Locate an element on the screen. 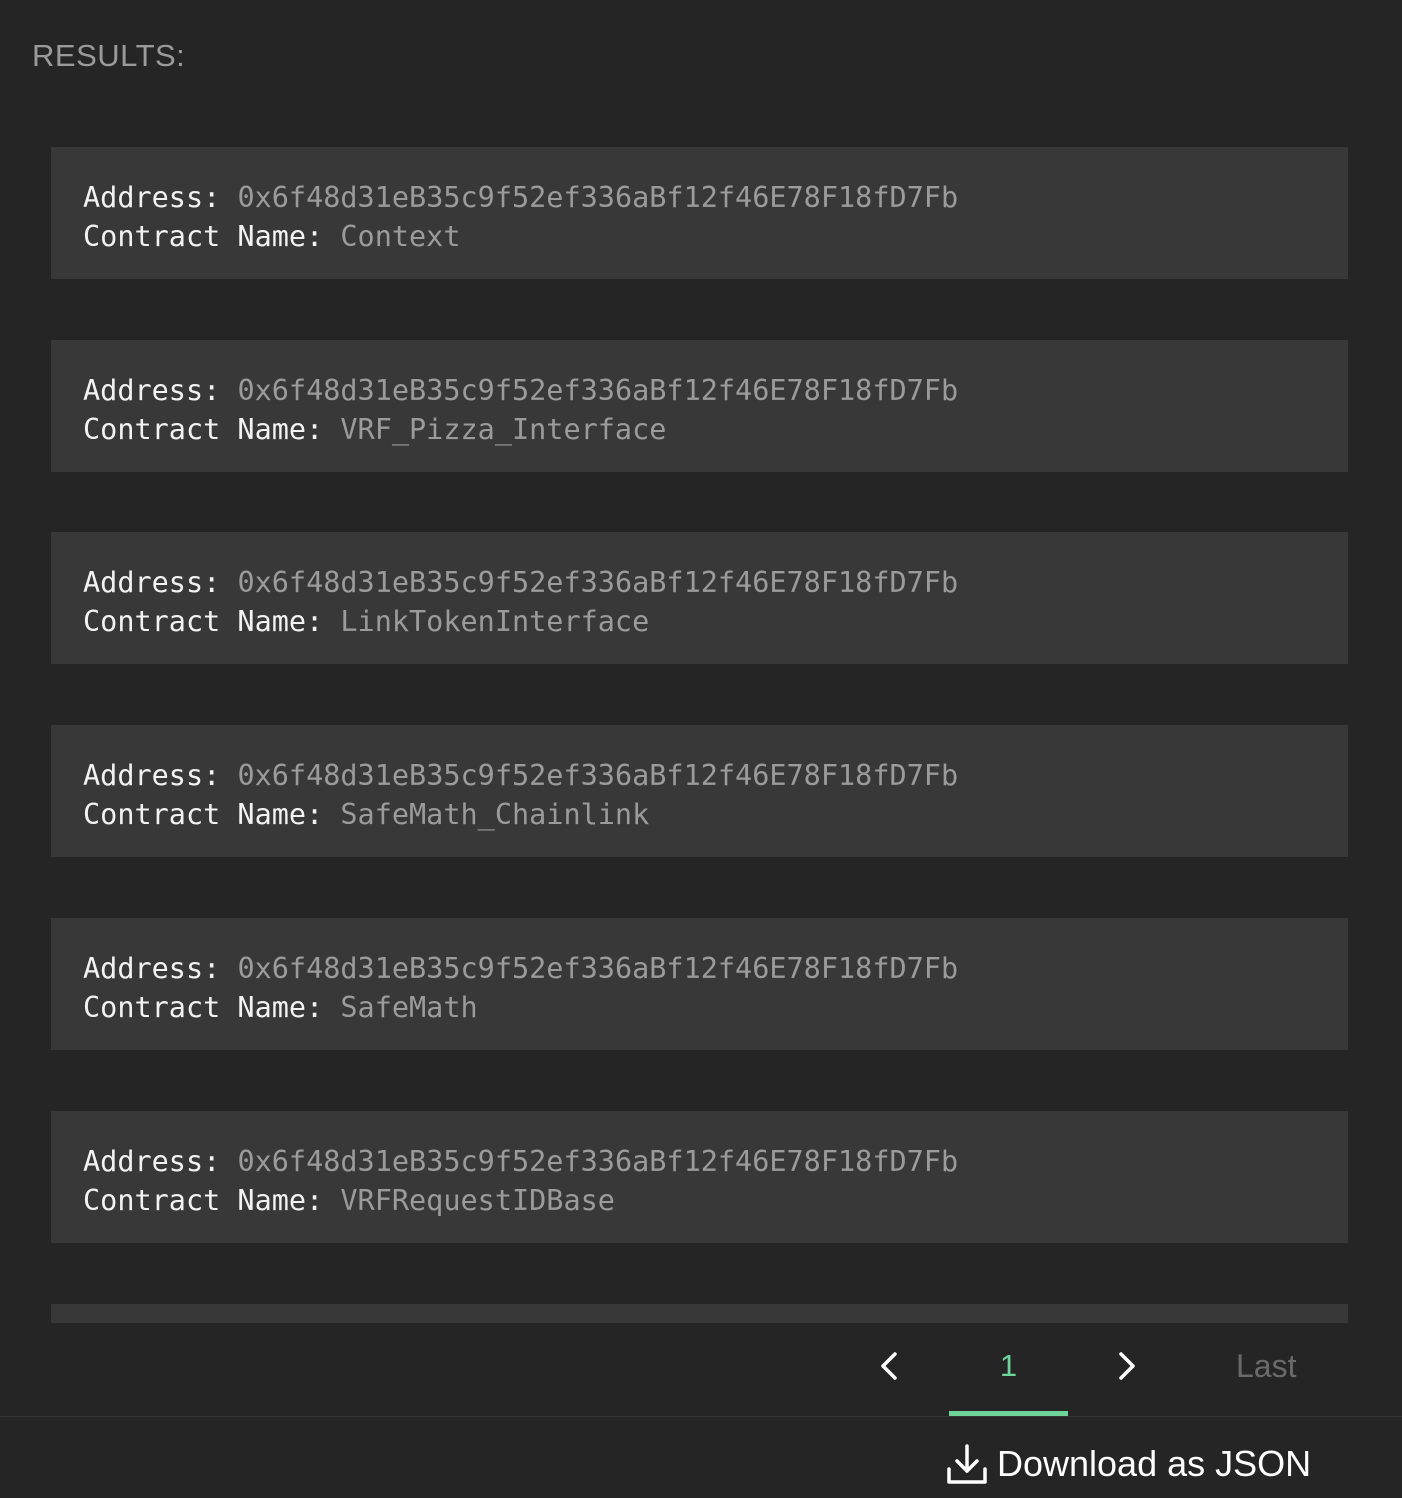  chevron-left-icon is located at coordinates (890, 1366).